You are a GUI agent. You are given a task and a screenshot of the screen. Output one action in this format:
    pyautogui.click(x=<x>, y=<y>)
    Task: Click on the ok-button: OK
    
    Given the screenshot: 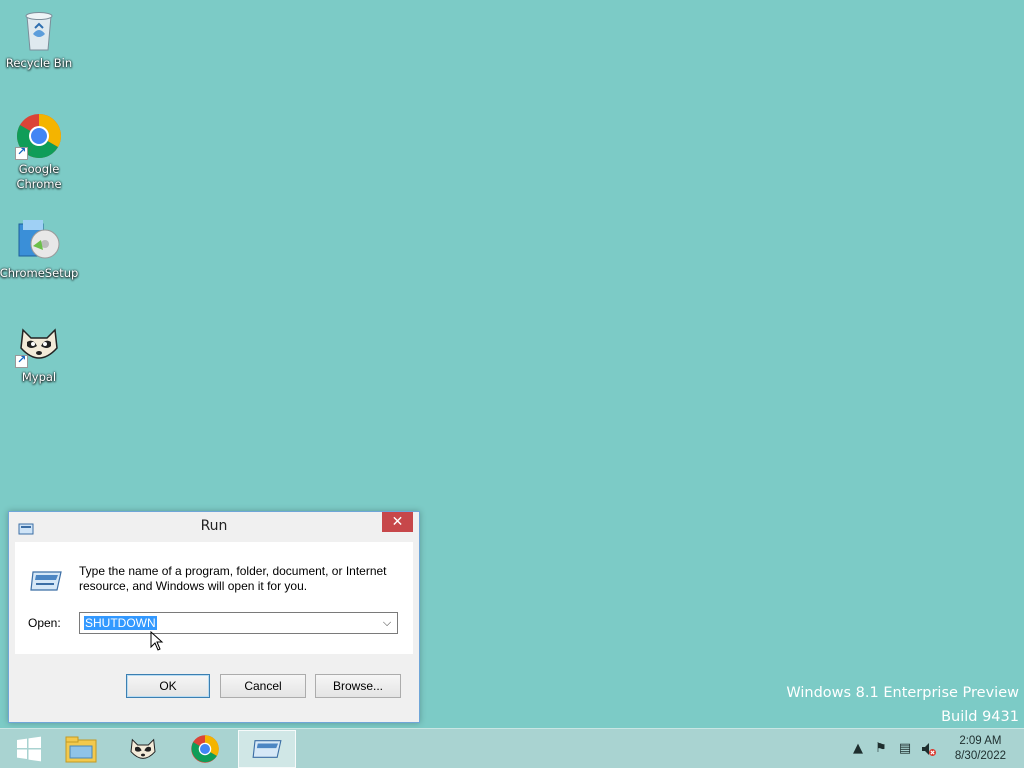 What is the action you would take?
    pyautogui.click(x=168, y=686)
    